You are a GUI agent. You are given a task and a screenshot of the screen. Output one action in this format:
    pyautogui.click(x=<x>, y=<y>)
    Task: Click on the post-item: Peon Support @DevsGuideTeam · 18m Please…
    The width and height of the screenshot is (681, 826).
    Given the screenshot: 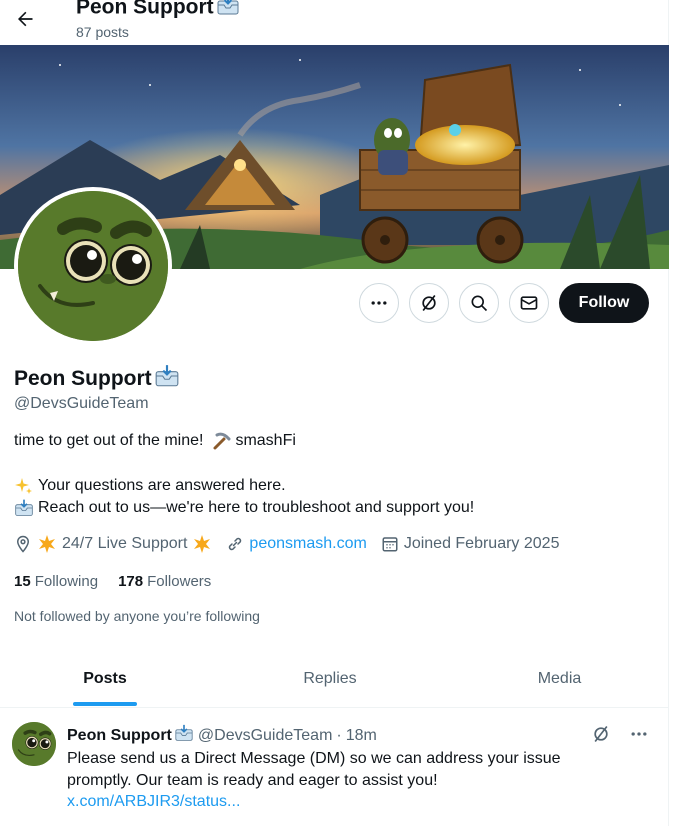 What is the action you would take?
    pyautogui.click(x=334, y=767)
    